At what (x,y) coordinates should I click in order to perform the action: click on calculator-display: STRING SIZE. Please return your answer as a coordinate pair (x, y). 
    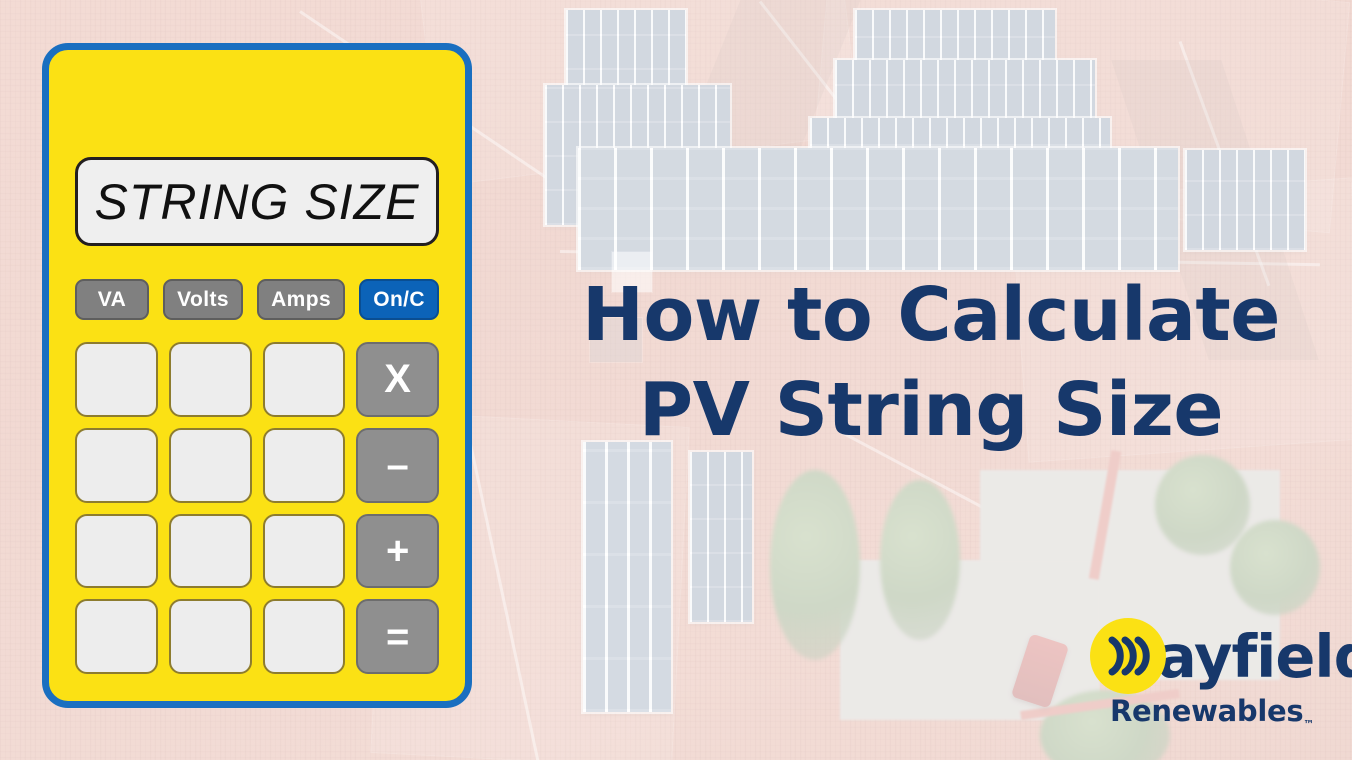
    Looking at the image, I should click on (257, 201).